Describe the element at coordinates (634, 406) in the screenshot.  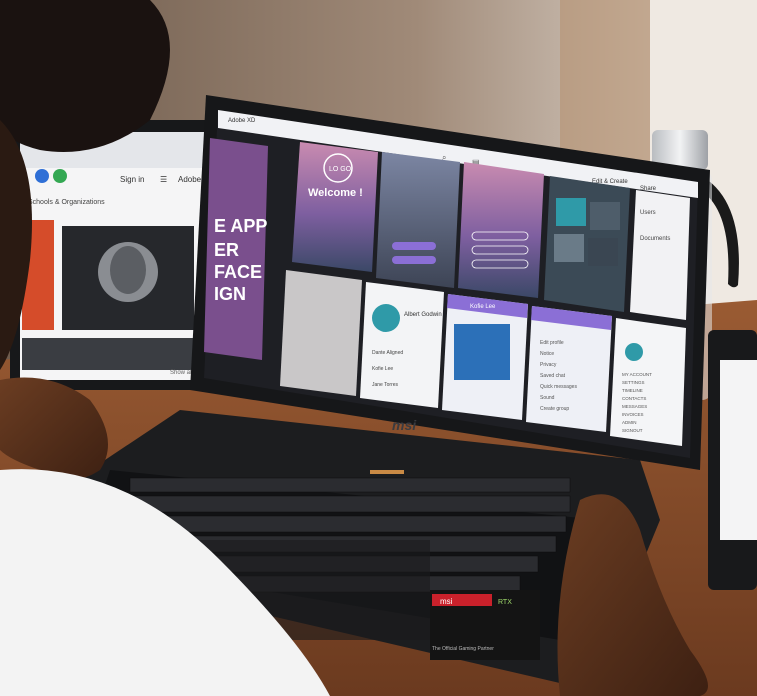
I see `side-messages: MESSAGES` at that location.